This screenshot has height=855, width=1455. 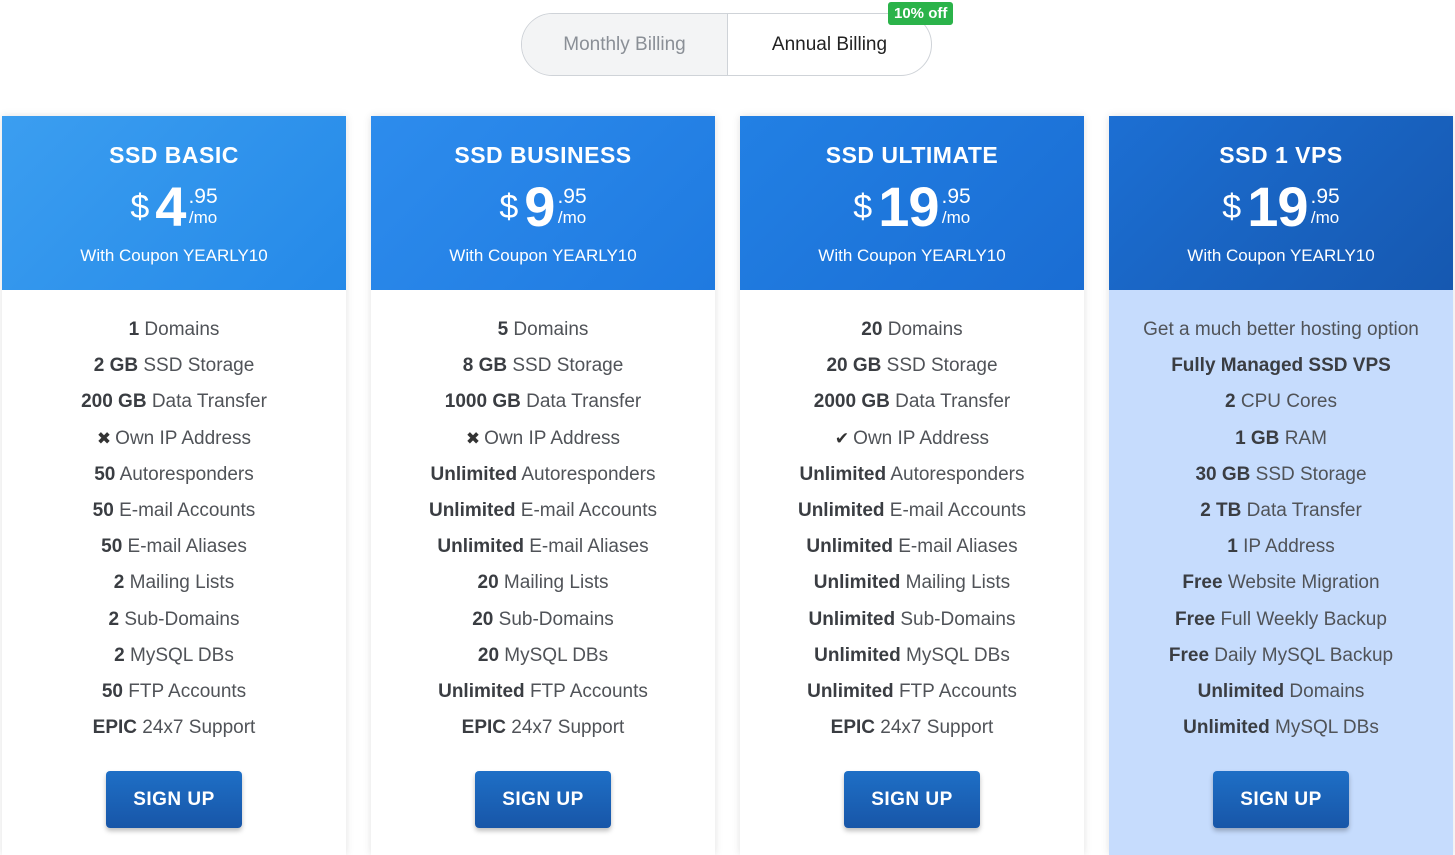 I want to click on feature-highlight: 20 GB, so click(x=854, y=366).